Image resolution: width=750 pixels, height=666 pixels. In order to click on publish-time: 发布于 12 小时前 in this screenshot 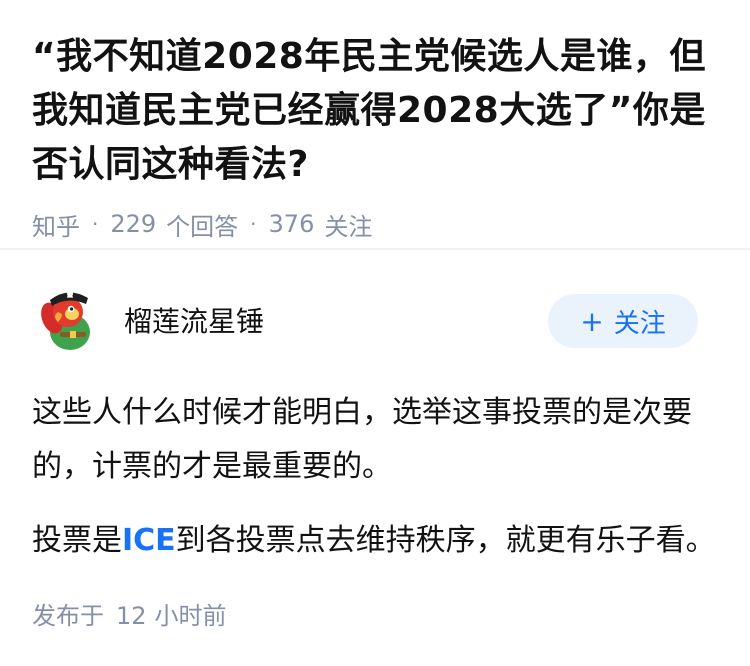, I will do `click(375, 613)`.